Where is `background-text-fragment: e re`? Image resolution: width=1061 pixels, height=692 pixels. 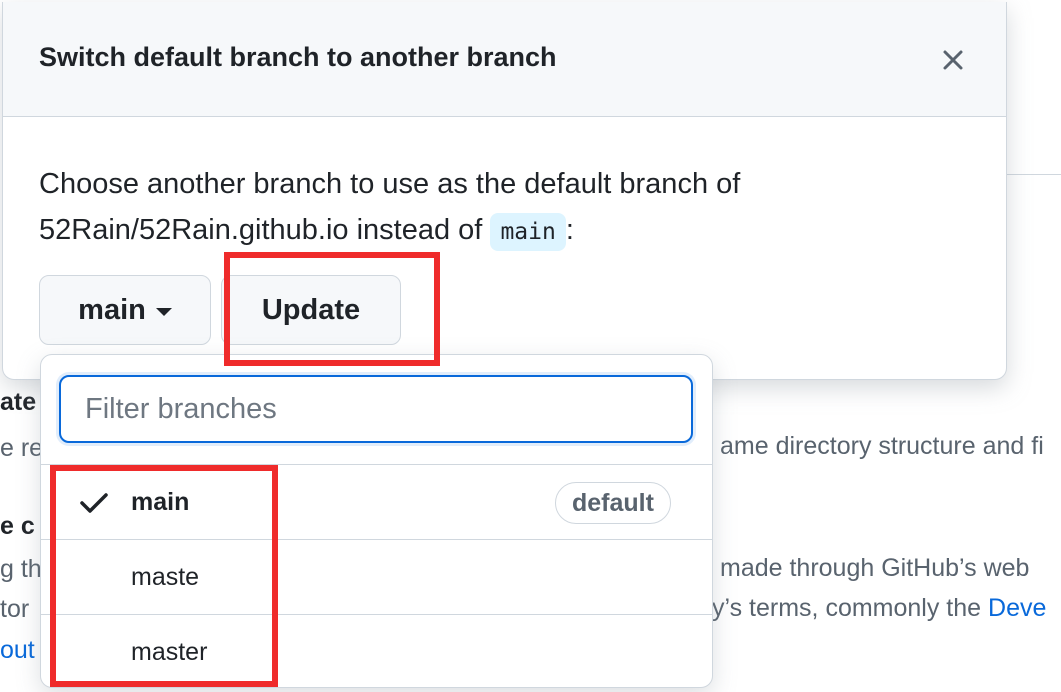 background-text-fragment: e re is located at coordinates (20, 448).